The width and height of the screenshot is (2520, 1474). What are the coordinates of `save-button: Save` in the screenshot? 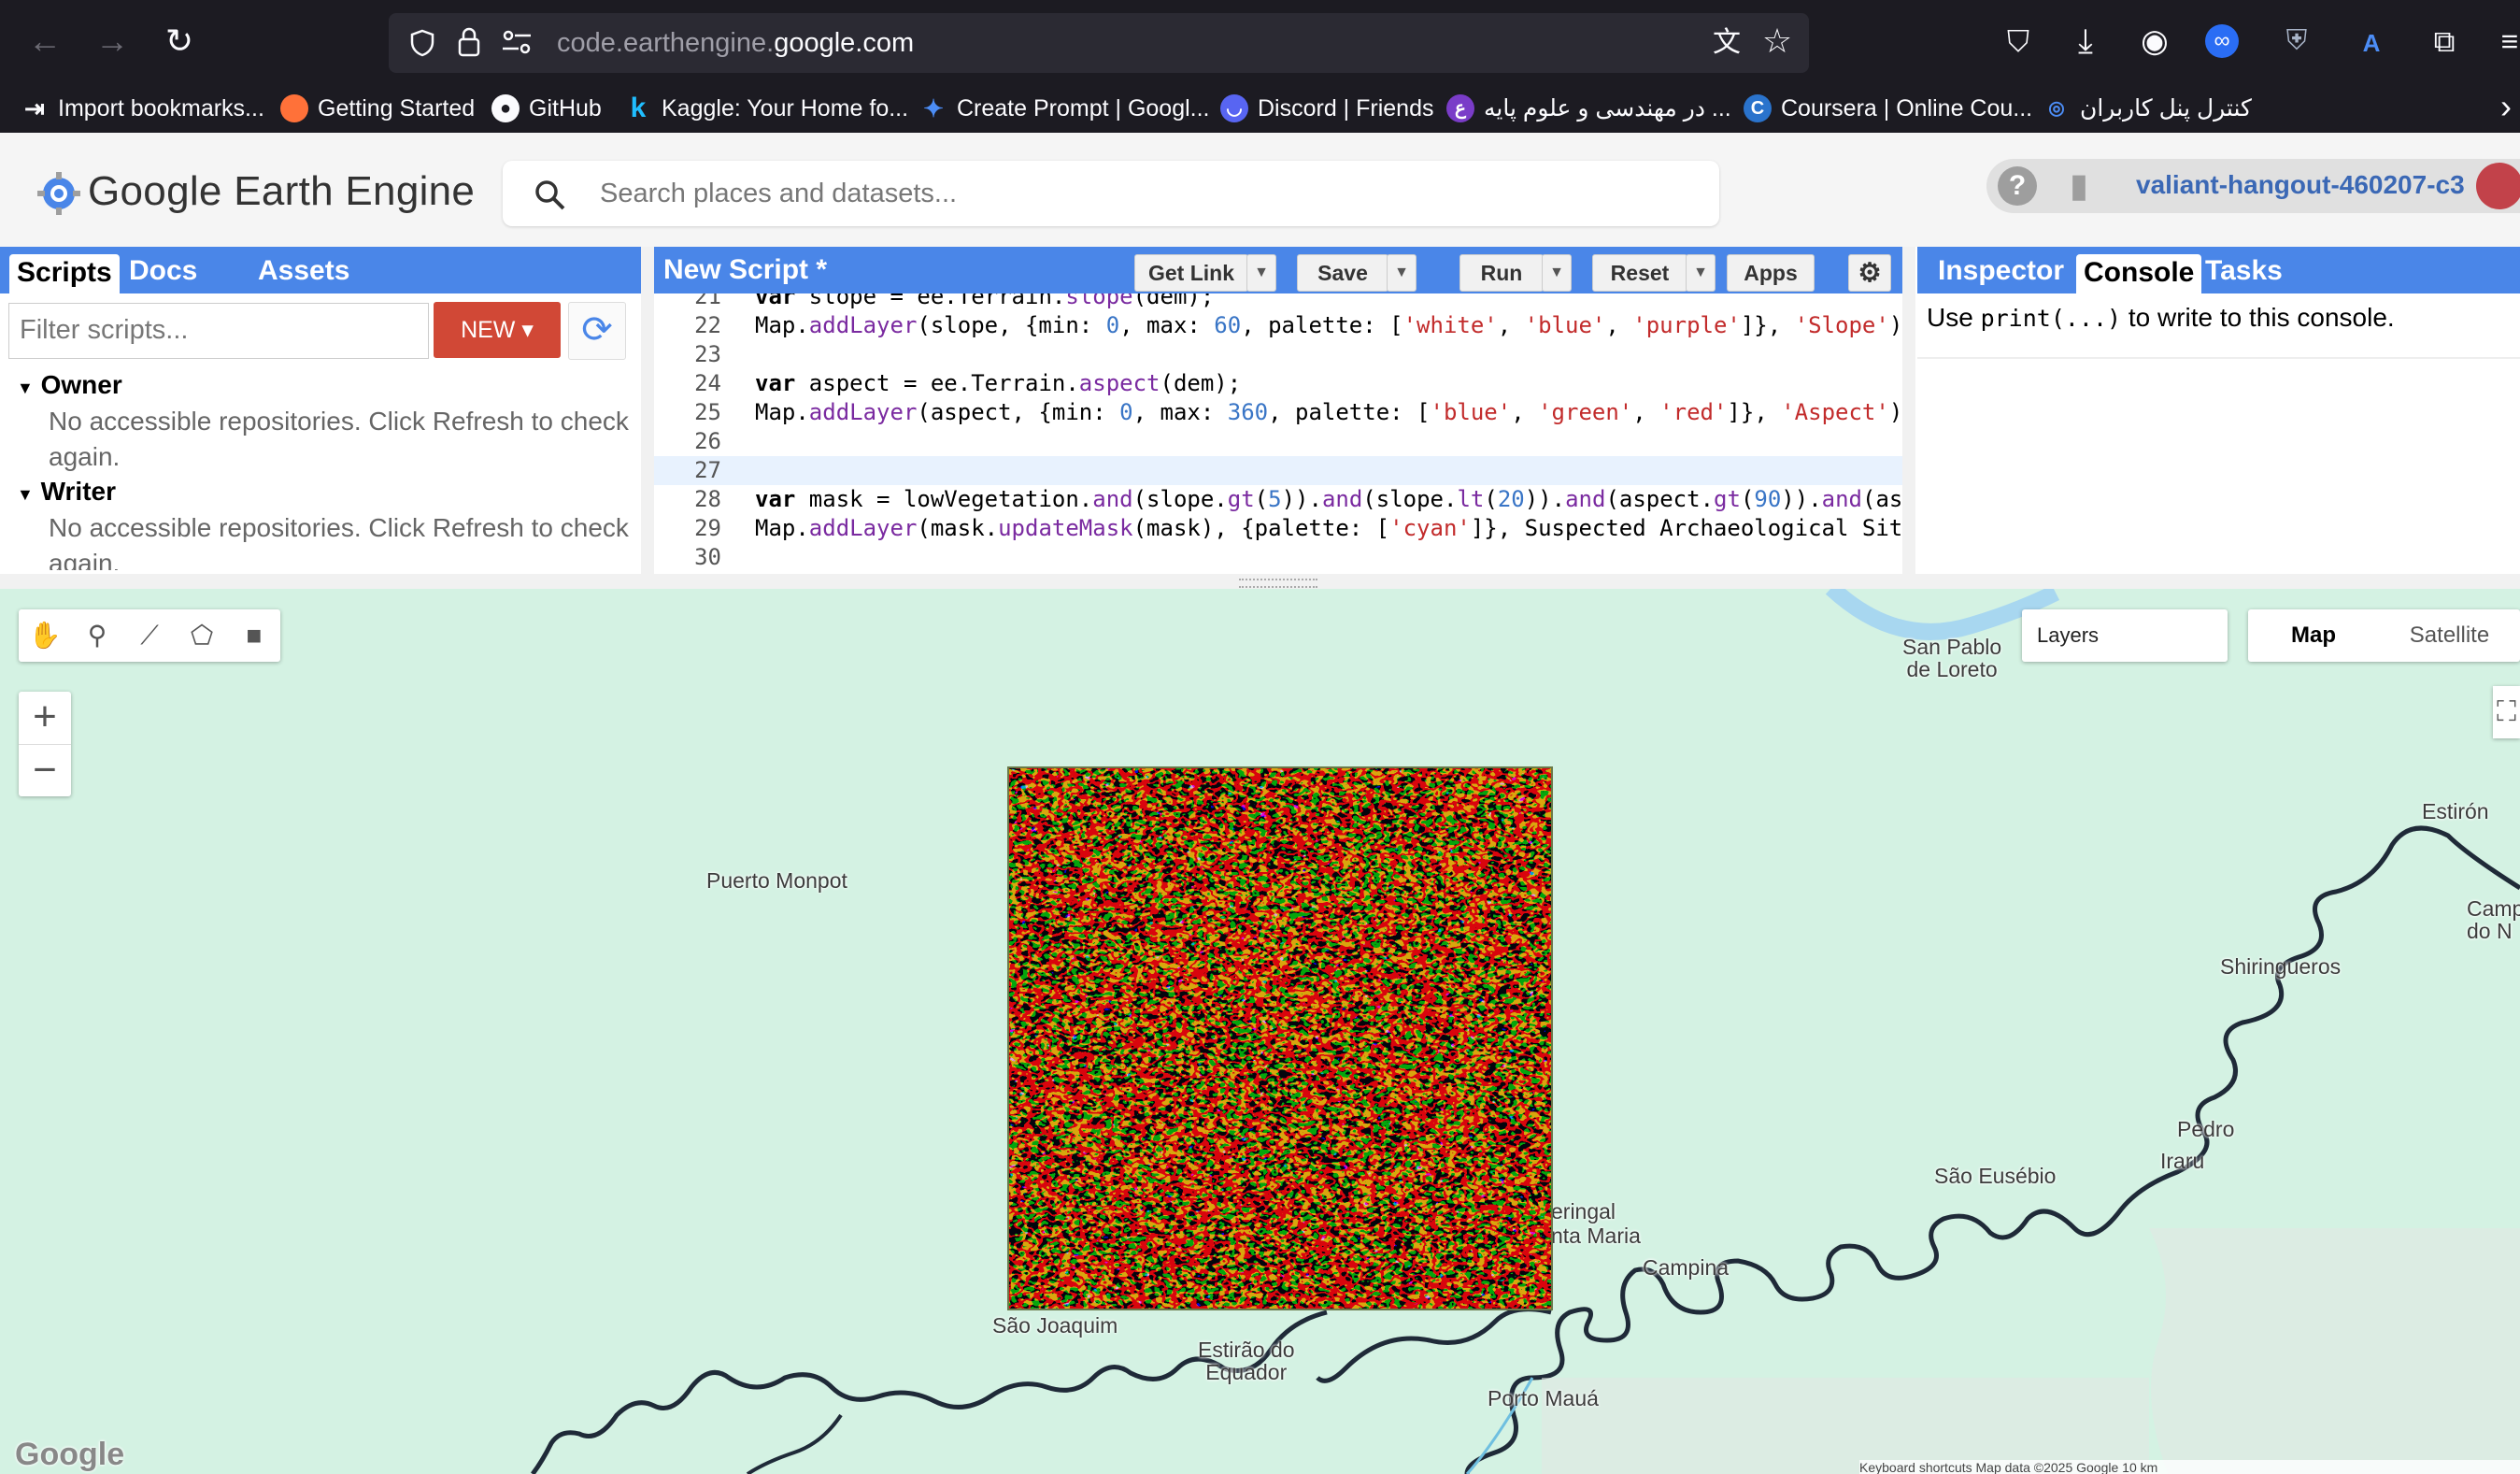 It's located at (1342, 273).